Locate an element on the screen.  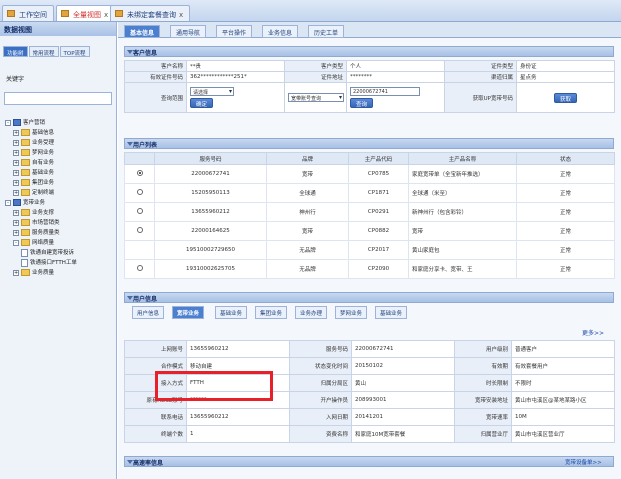
sidebar-tab-common-flow: 常用流程 is located at coordinates (43, 51).